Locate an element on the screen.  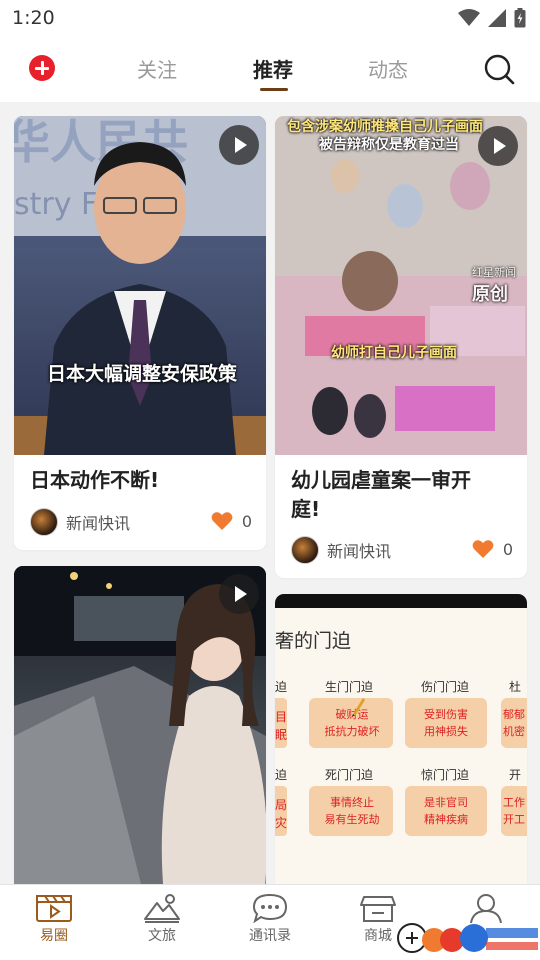
video-watermark-original: 原创 is located at coordinates (490, 294).